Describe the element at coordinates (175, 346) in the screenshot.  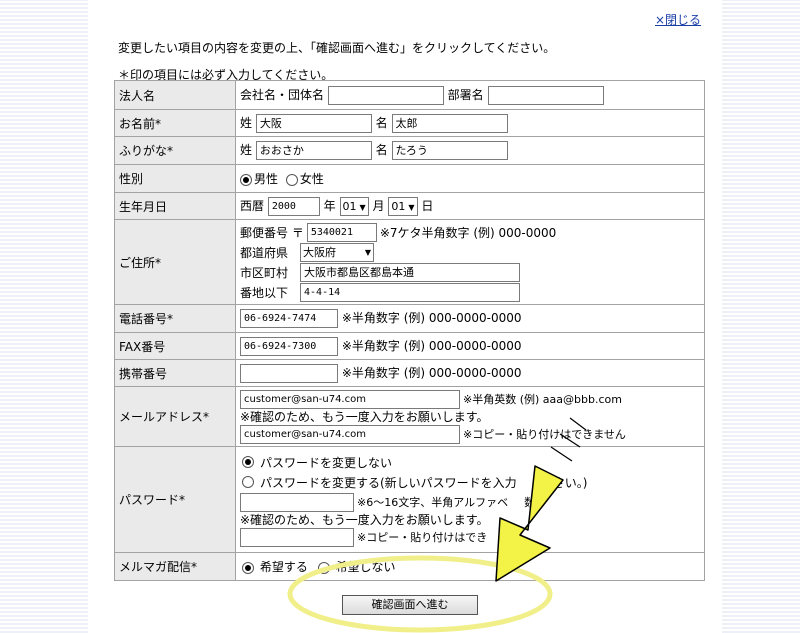
I see `label-fax: FAX番号` at that location.